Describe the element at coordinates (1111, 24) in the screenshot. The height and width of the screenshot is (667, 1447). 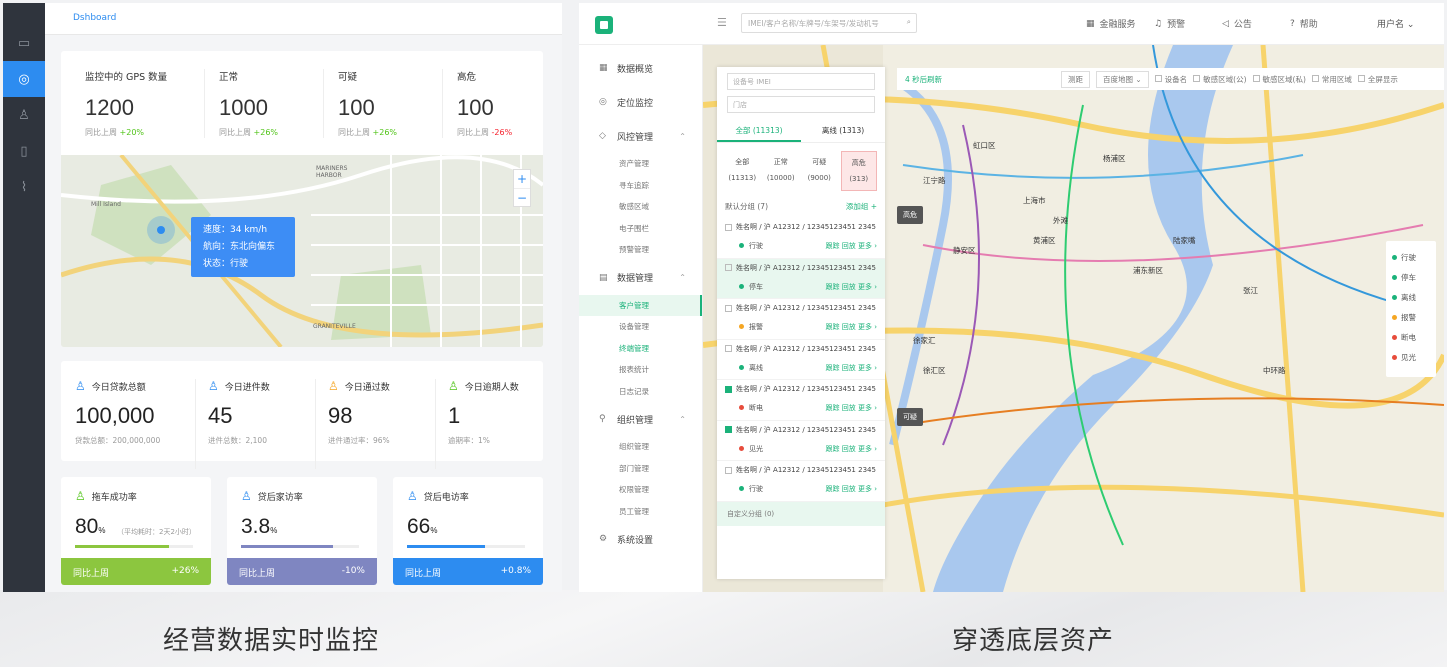
I see `top-nav-item: ▦ 金融服务` at that location.